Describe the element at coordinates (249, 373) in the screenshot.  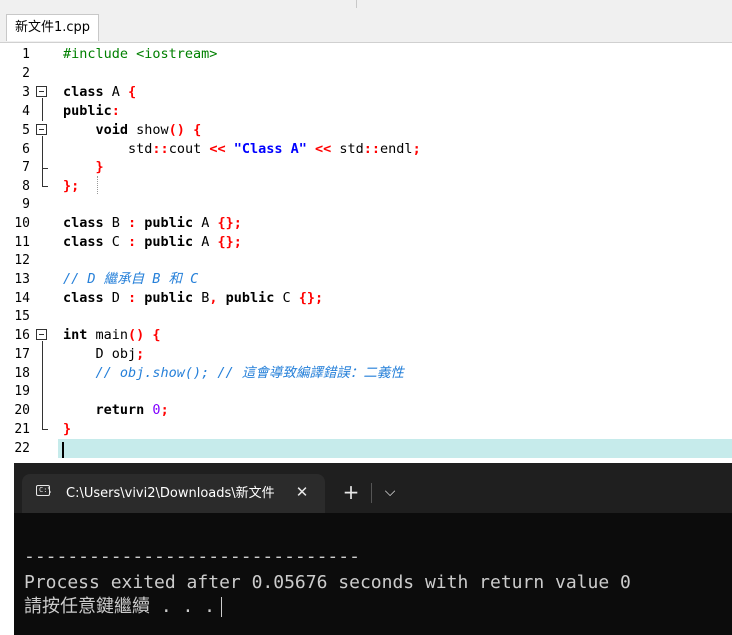
I see `code-comment: // obj.show(); // 這會導致編譯錯誤：二義性` at that location.